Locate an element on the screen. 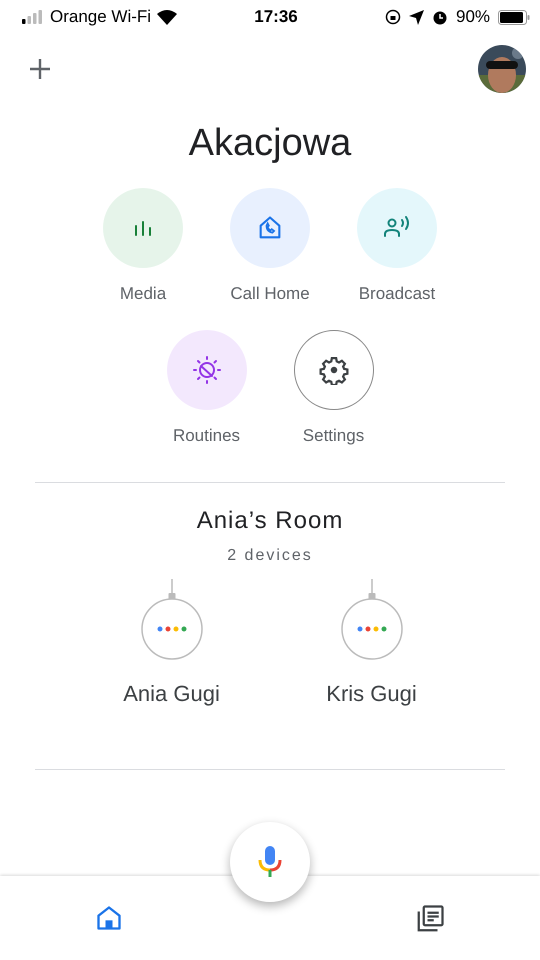 The width and height of the screenshot is (540, 960). alarm-icon is located at coordinates (440, 17).